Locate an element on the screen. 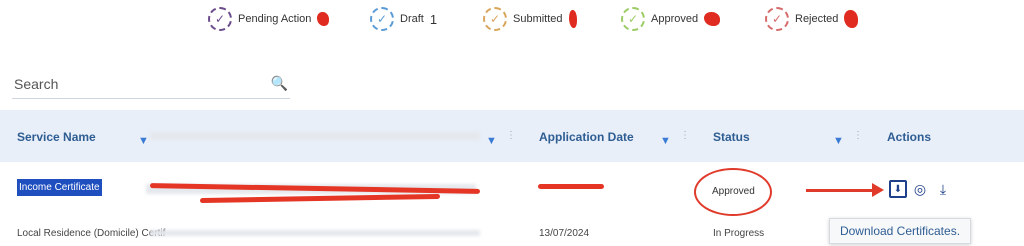 Image resolution: width=1024 pixels, height=246 pixels. service-name-cell: Local Residence (Domicile) Certif is located at coordinates (91, 233).